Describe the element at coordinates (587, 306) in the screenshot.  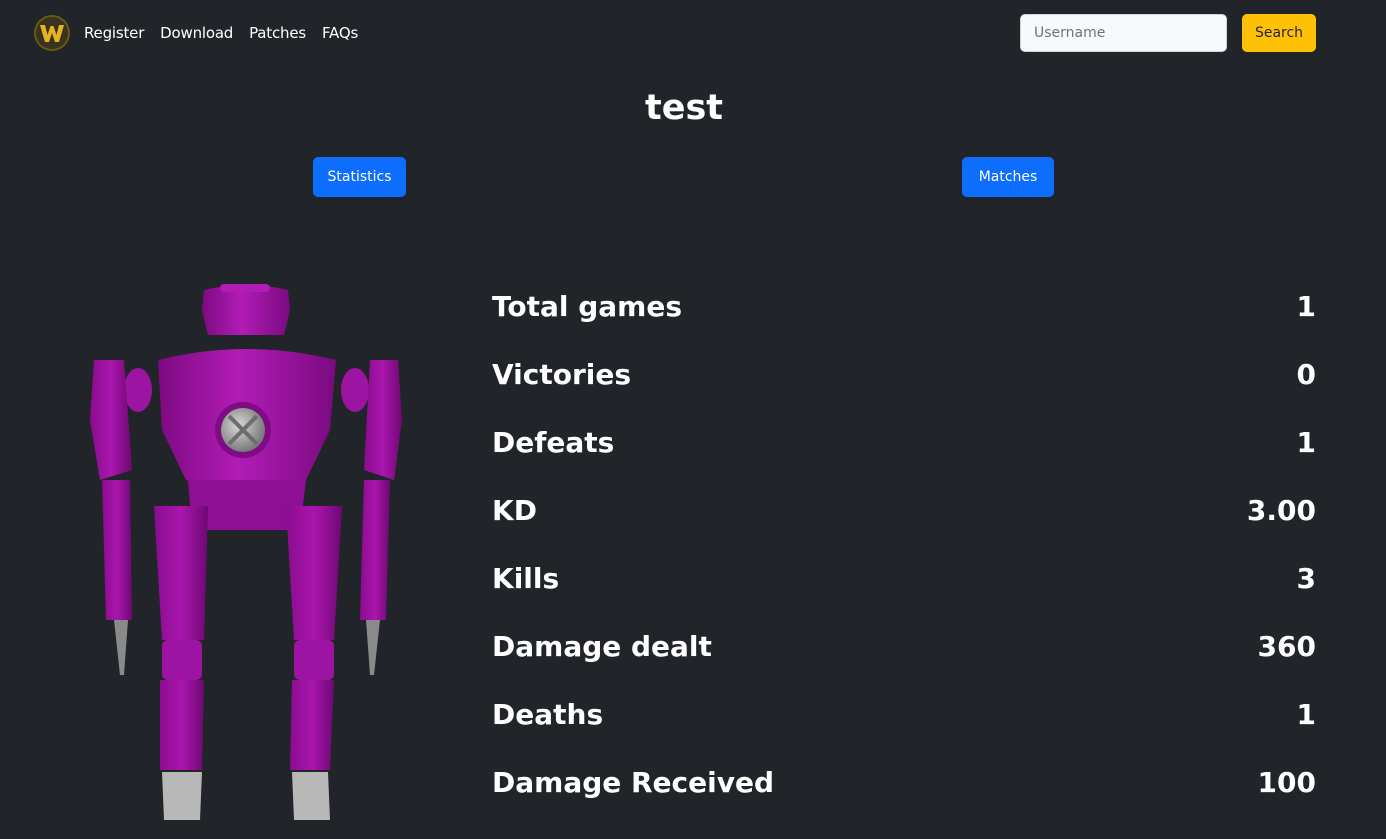
I see `stat-label: Total games` at that location.